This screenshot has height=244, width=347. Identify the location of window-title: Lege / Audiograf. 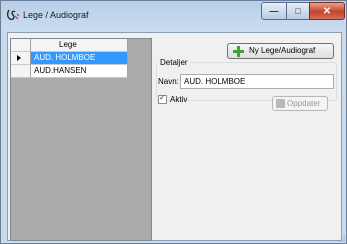
(56, 15).